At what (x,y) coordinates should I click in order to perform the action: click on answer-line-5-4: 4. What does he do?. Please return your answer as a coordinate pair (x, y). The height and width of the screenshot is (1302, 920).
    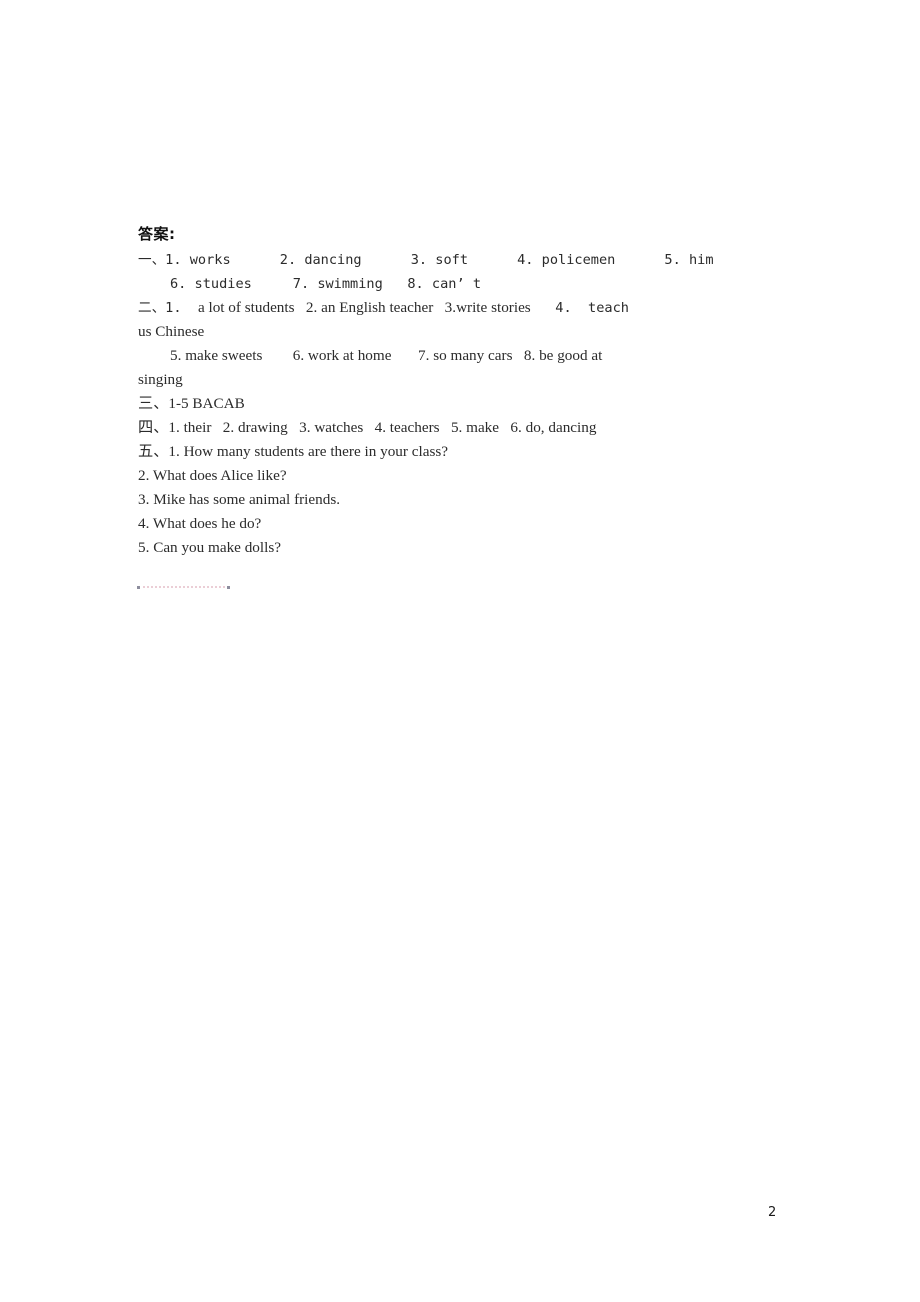
    Looking at the image, I should click on (200, 523).